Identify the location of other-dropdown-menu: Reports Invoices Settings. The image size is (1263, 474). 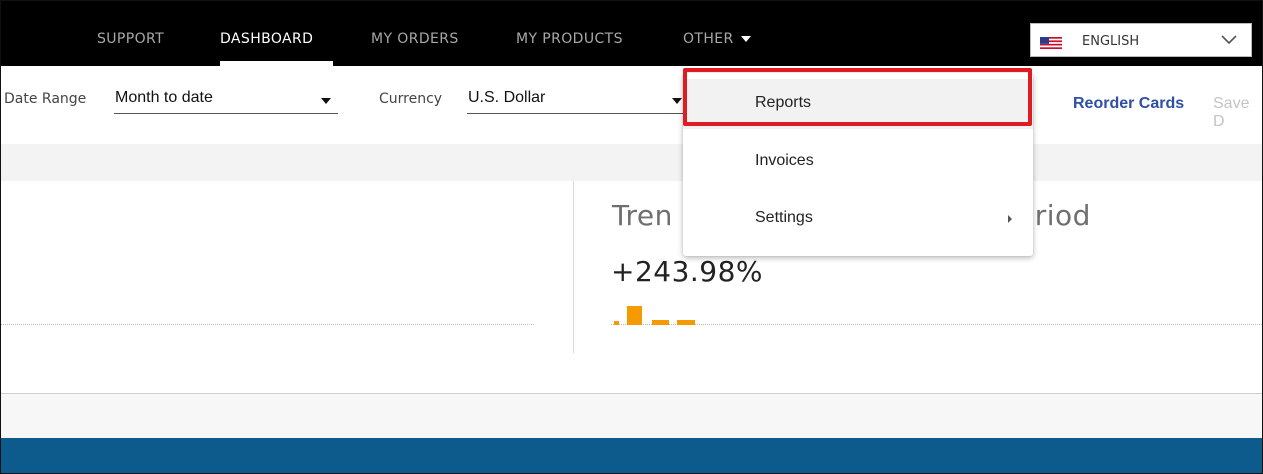
(858, 164).